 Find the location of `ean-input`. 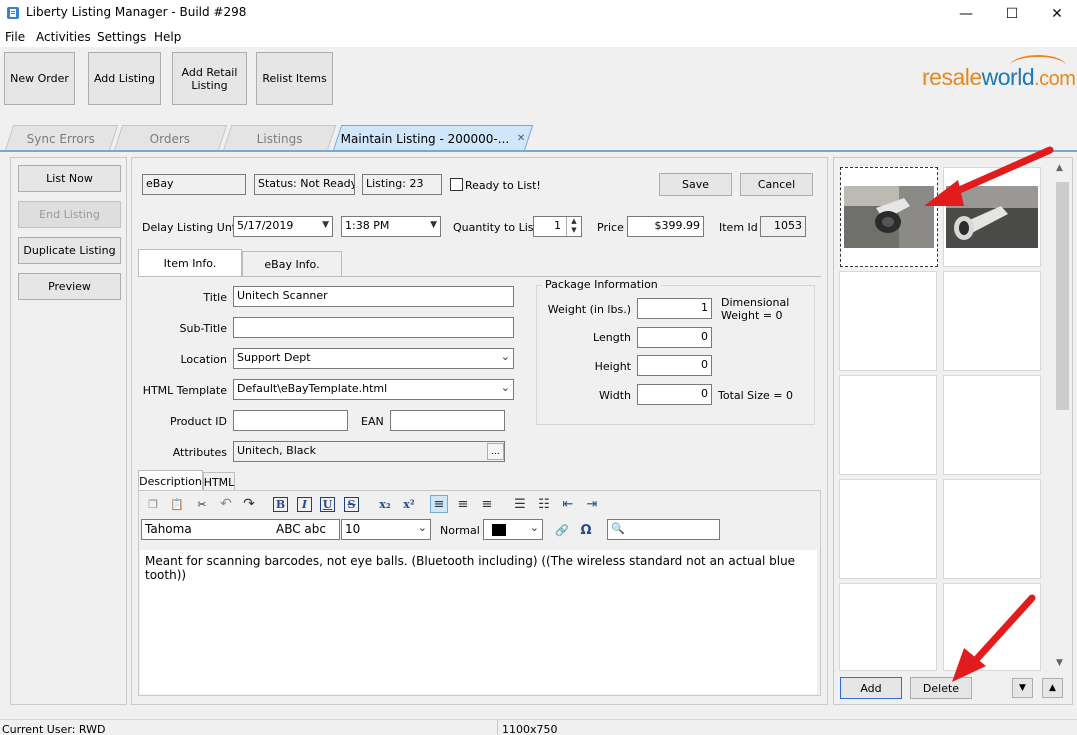

ean-input is located at coordinates (447, 420).